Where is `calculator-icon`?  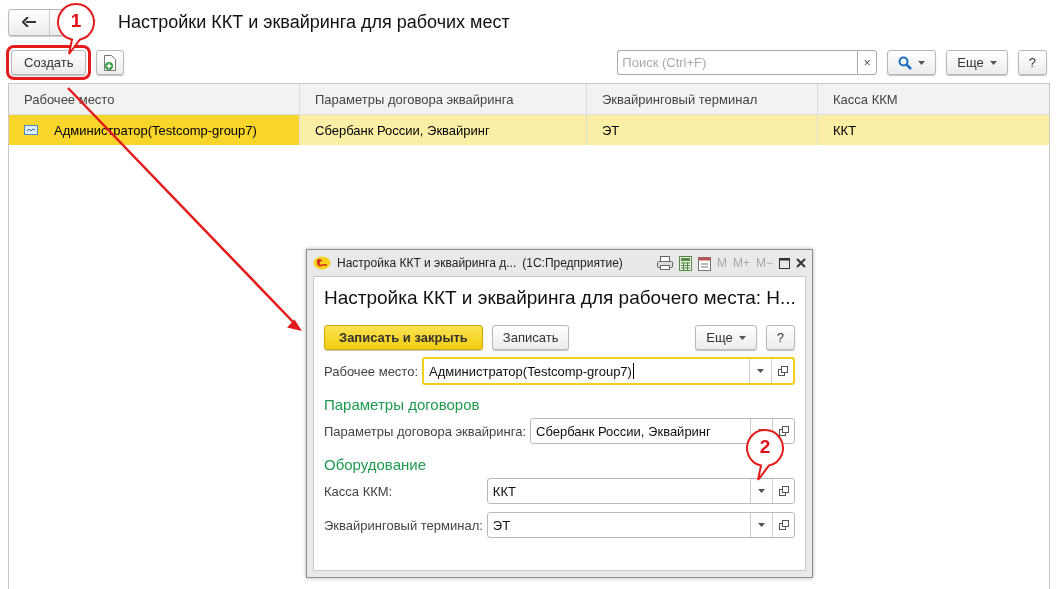
calculator-icon is located at coordinates (685, 263).